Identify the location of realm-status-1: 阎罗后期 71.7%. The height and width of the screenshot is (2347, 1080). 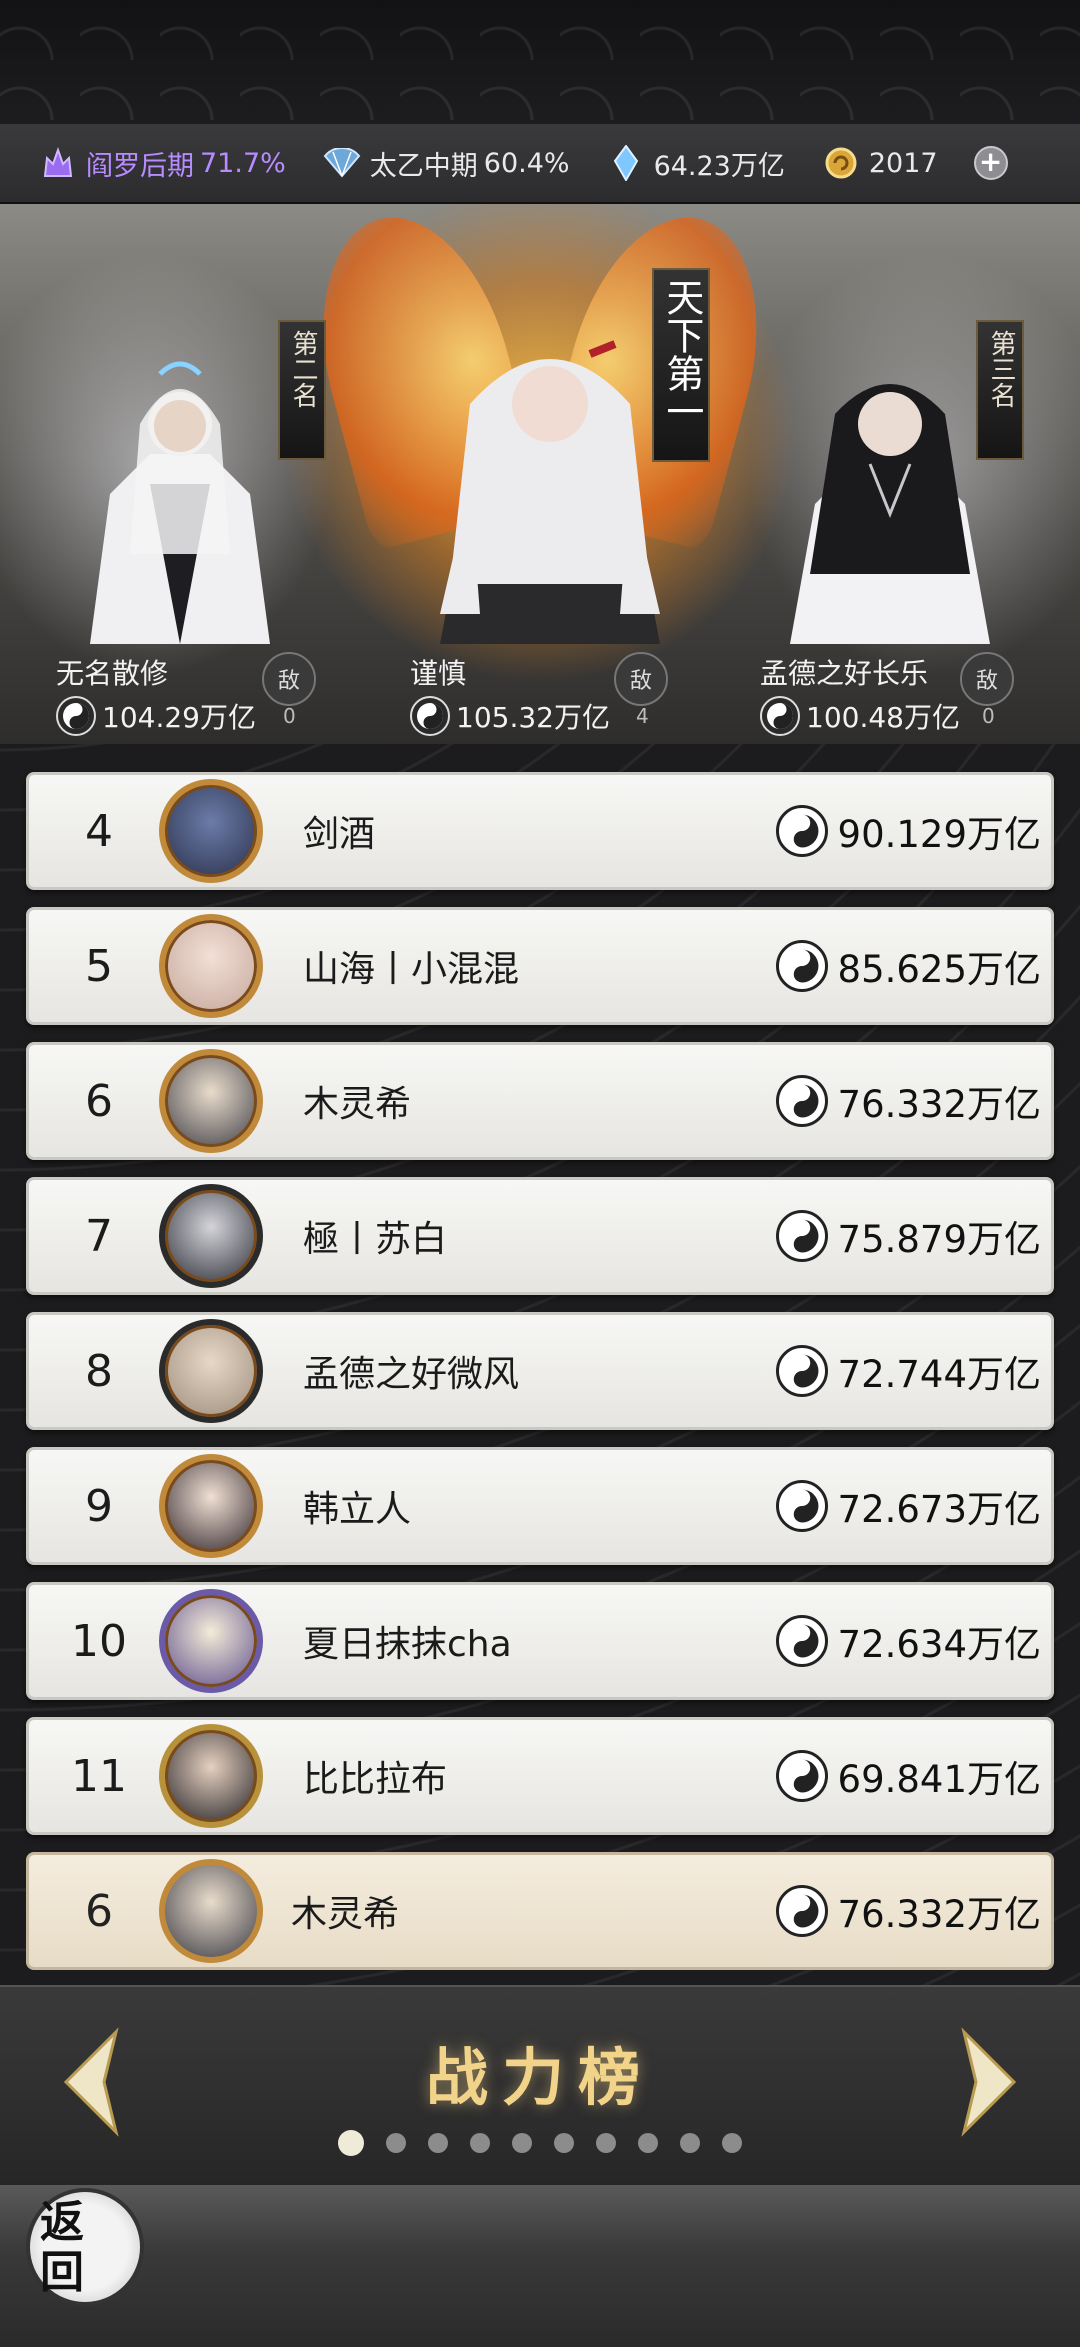
(162, 163).